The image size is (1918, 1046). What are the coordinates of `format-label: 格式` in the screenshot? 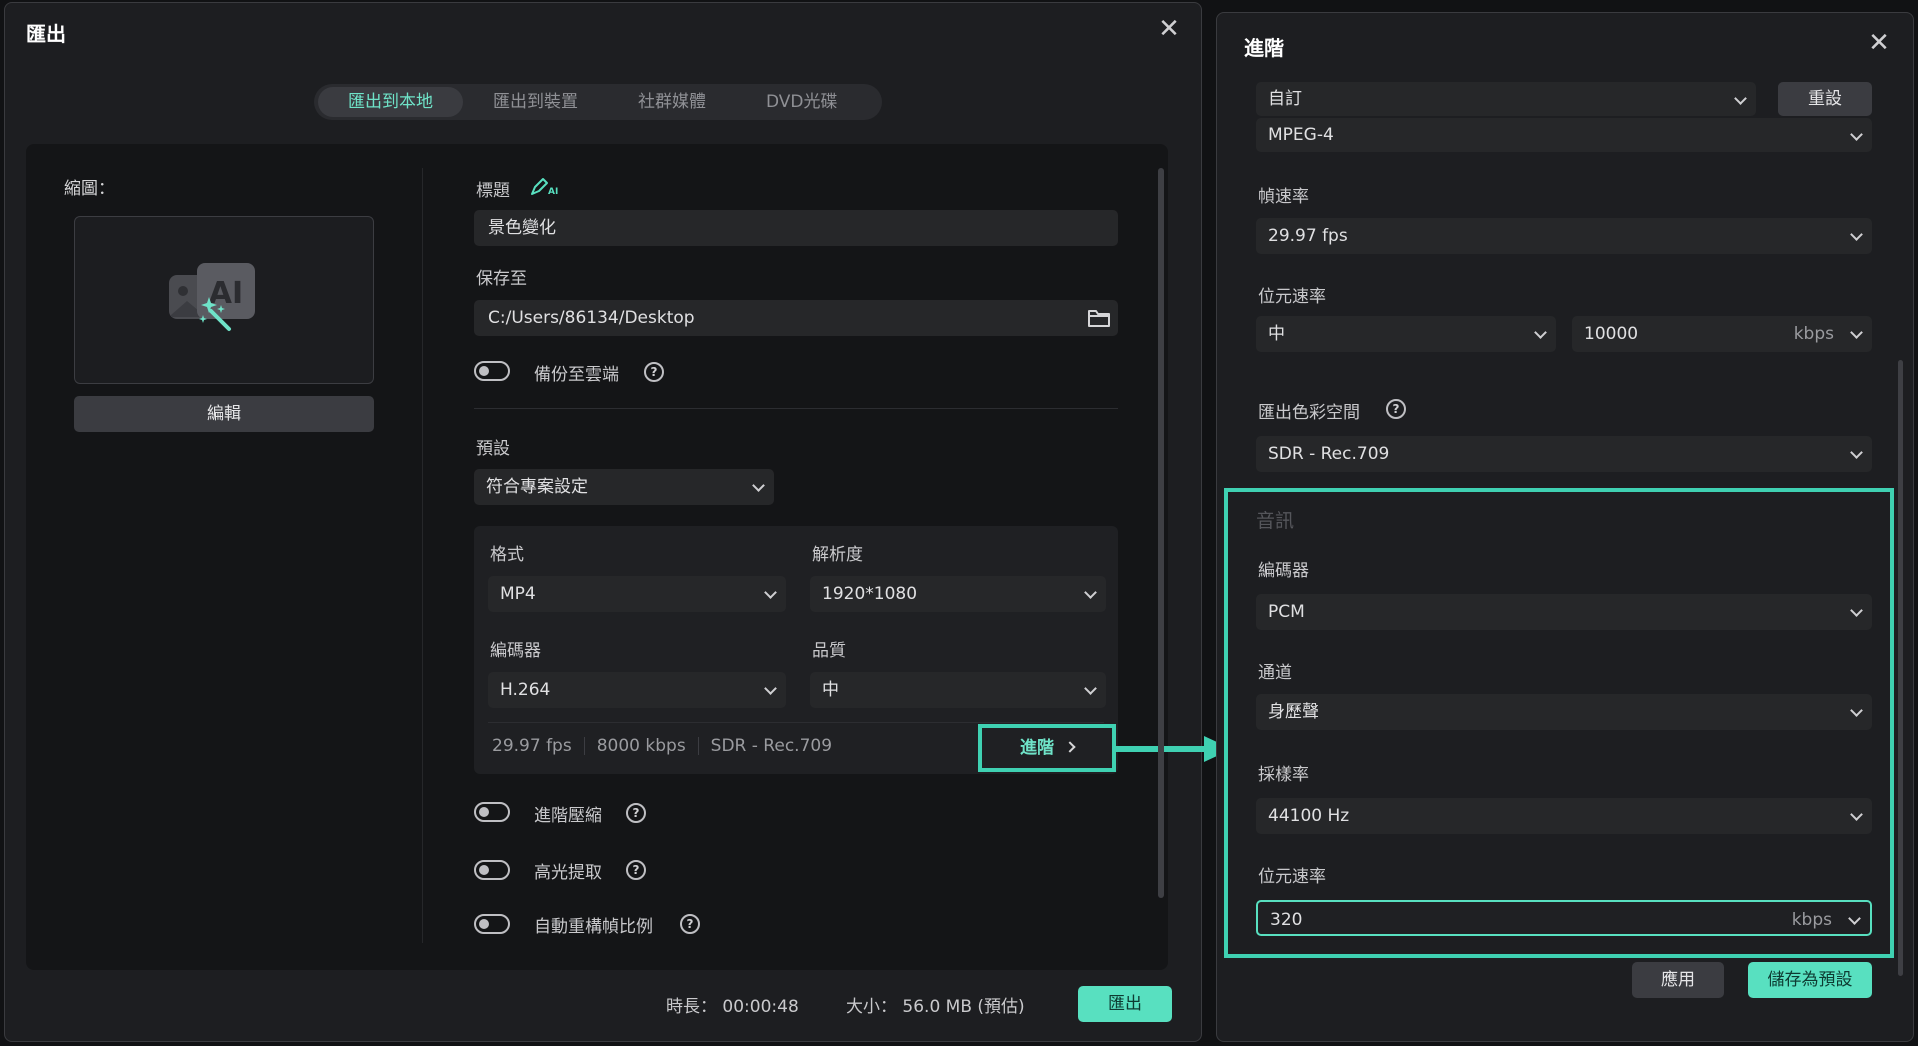 It's located at (507, 555).